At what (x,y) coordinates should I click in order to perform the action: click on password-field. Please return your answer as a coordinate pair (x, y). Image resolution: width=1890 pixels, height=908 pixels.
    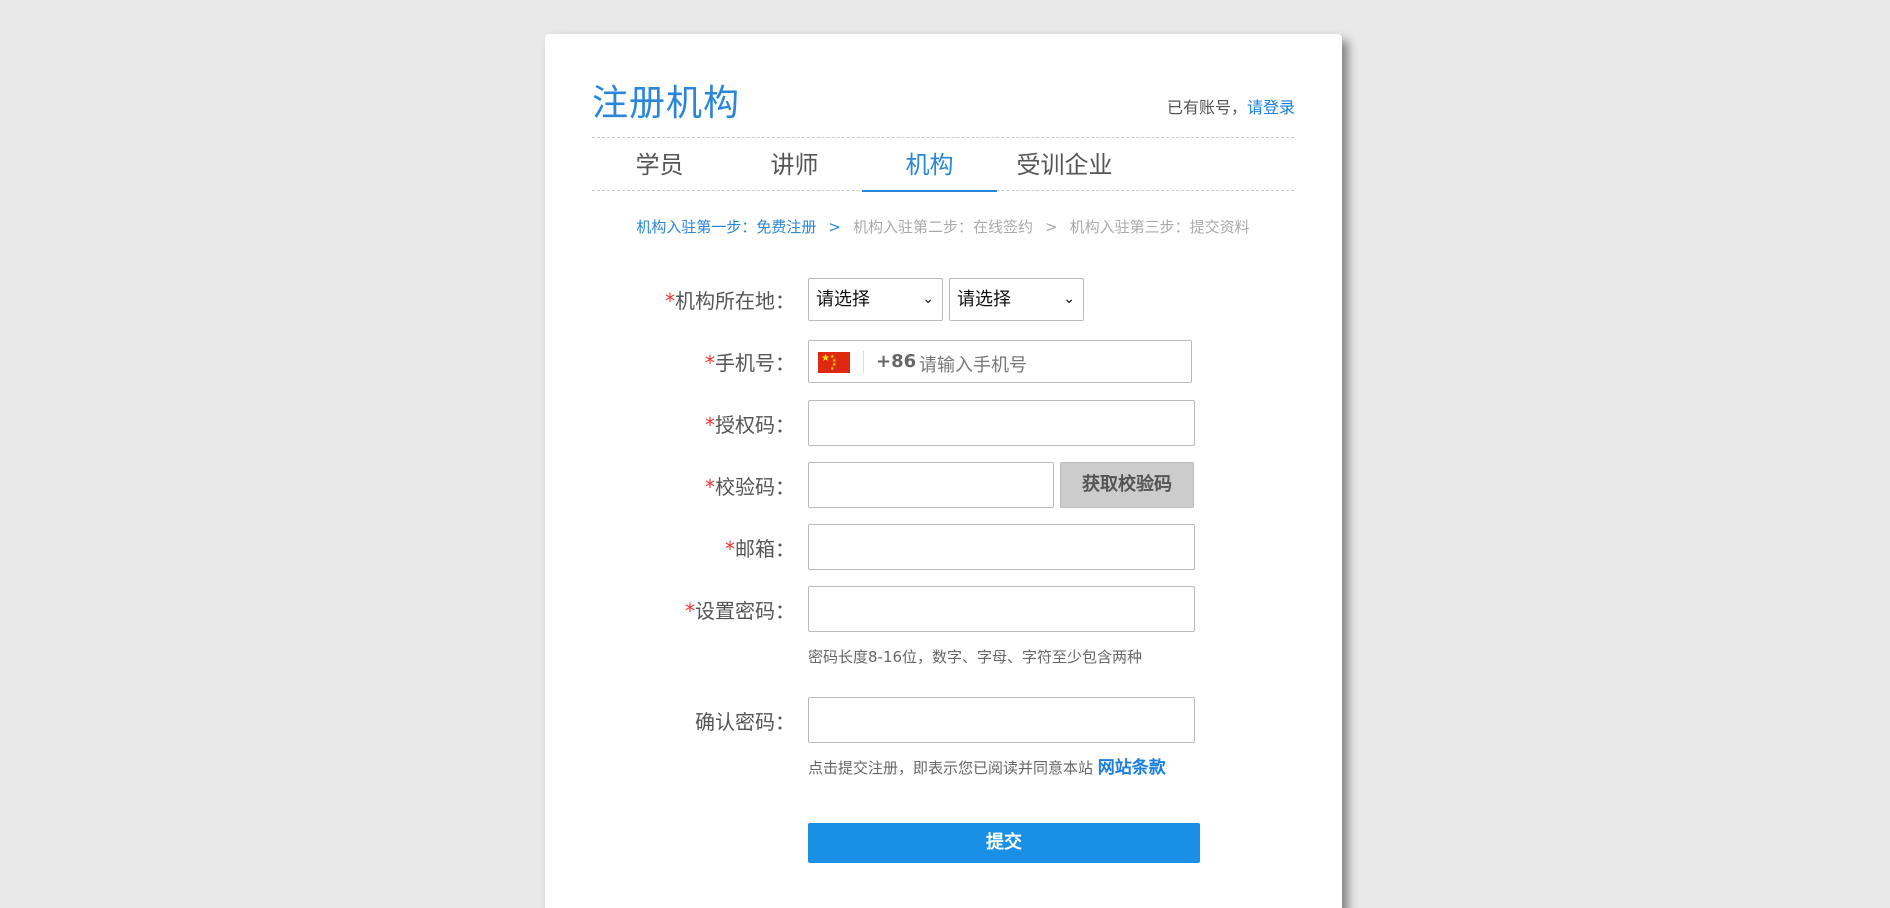
    Looking at the image, I should click on (1001, 609).